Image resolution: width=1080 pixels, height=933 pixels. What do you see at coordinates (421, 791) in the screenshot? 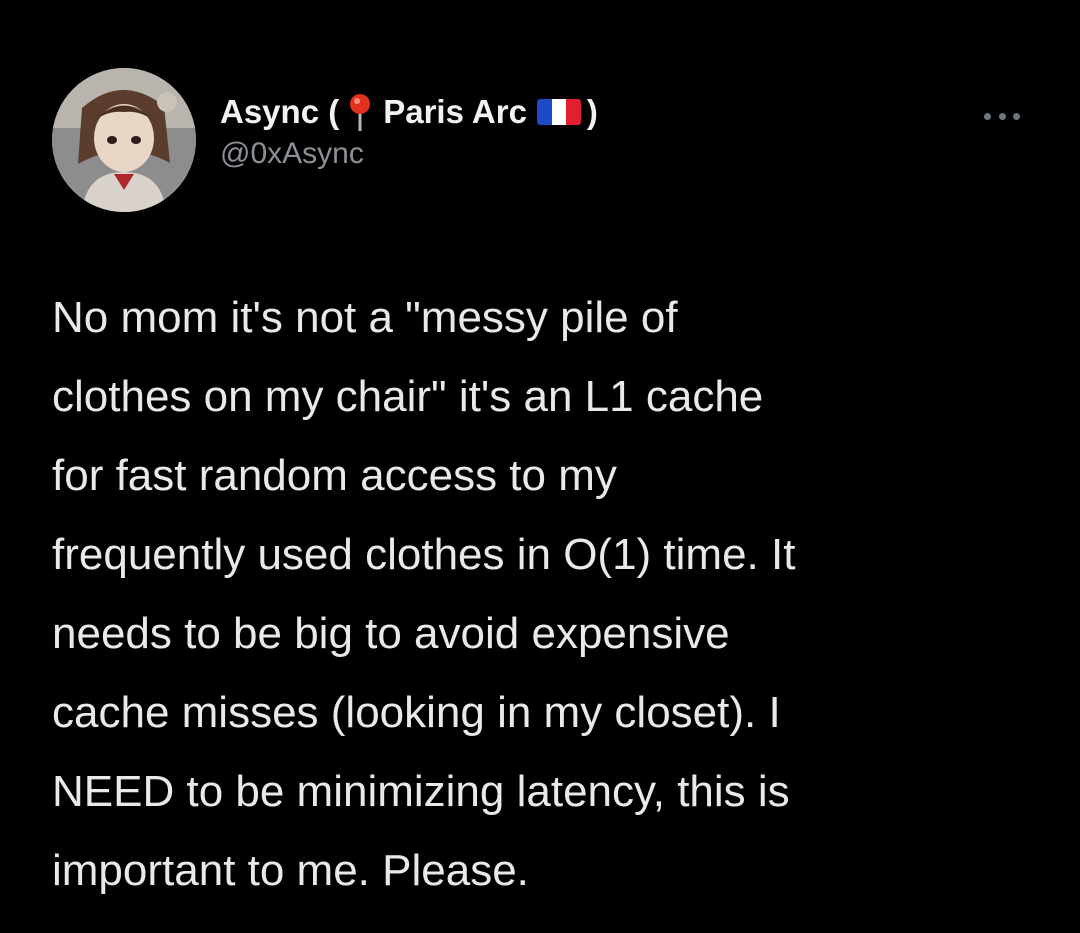
I see `tweet-text-line: NEED to be minimizing latency, this is` at bounding box center [421, 791].